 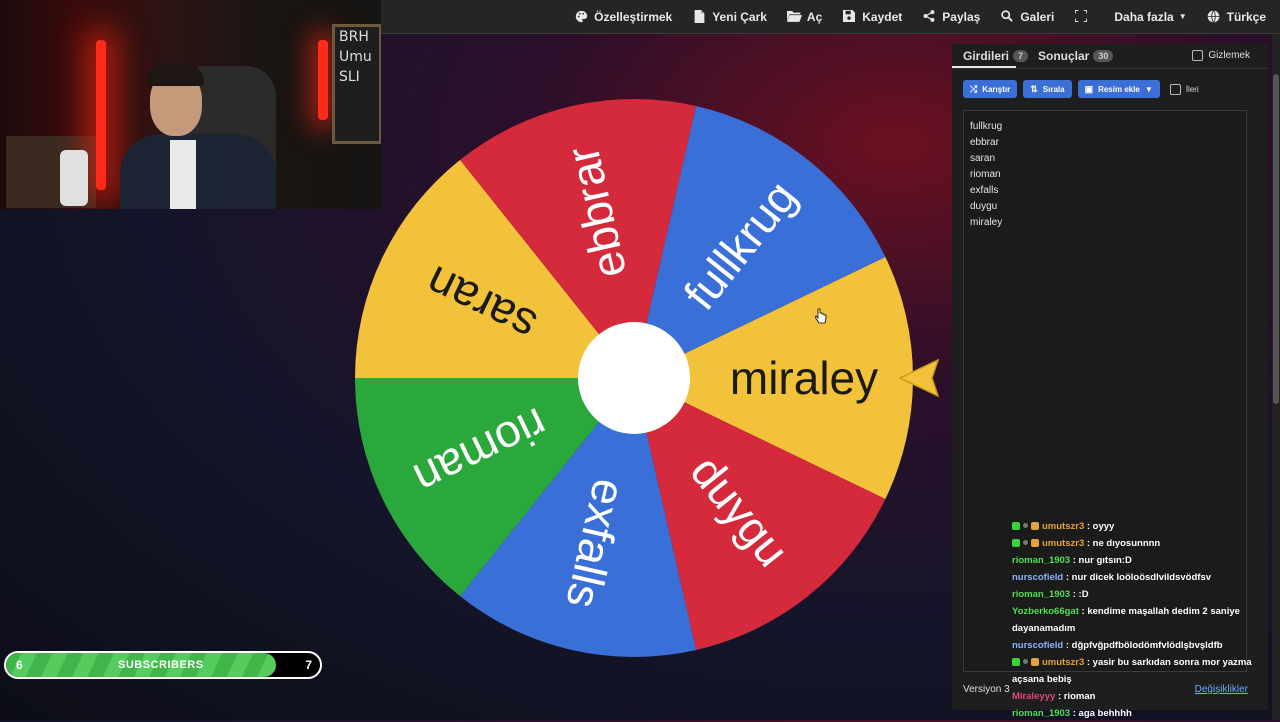 I want to click on share-icon, so click(x=929, y=16).